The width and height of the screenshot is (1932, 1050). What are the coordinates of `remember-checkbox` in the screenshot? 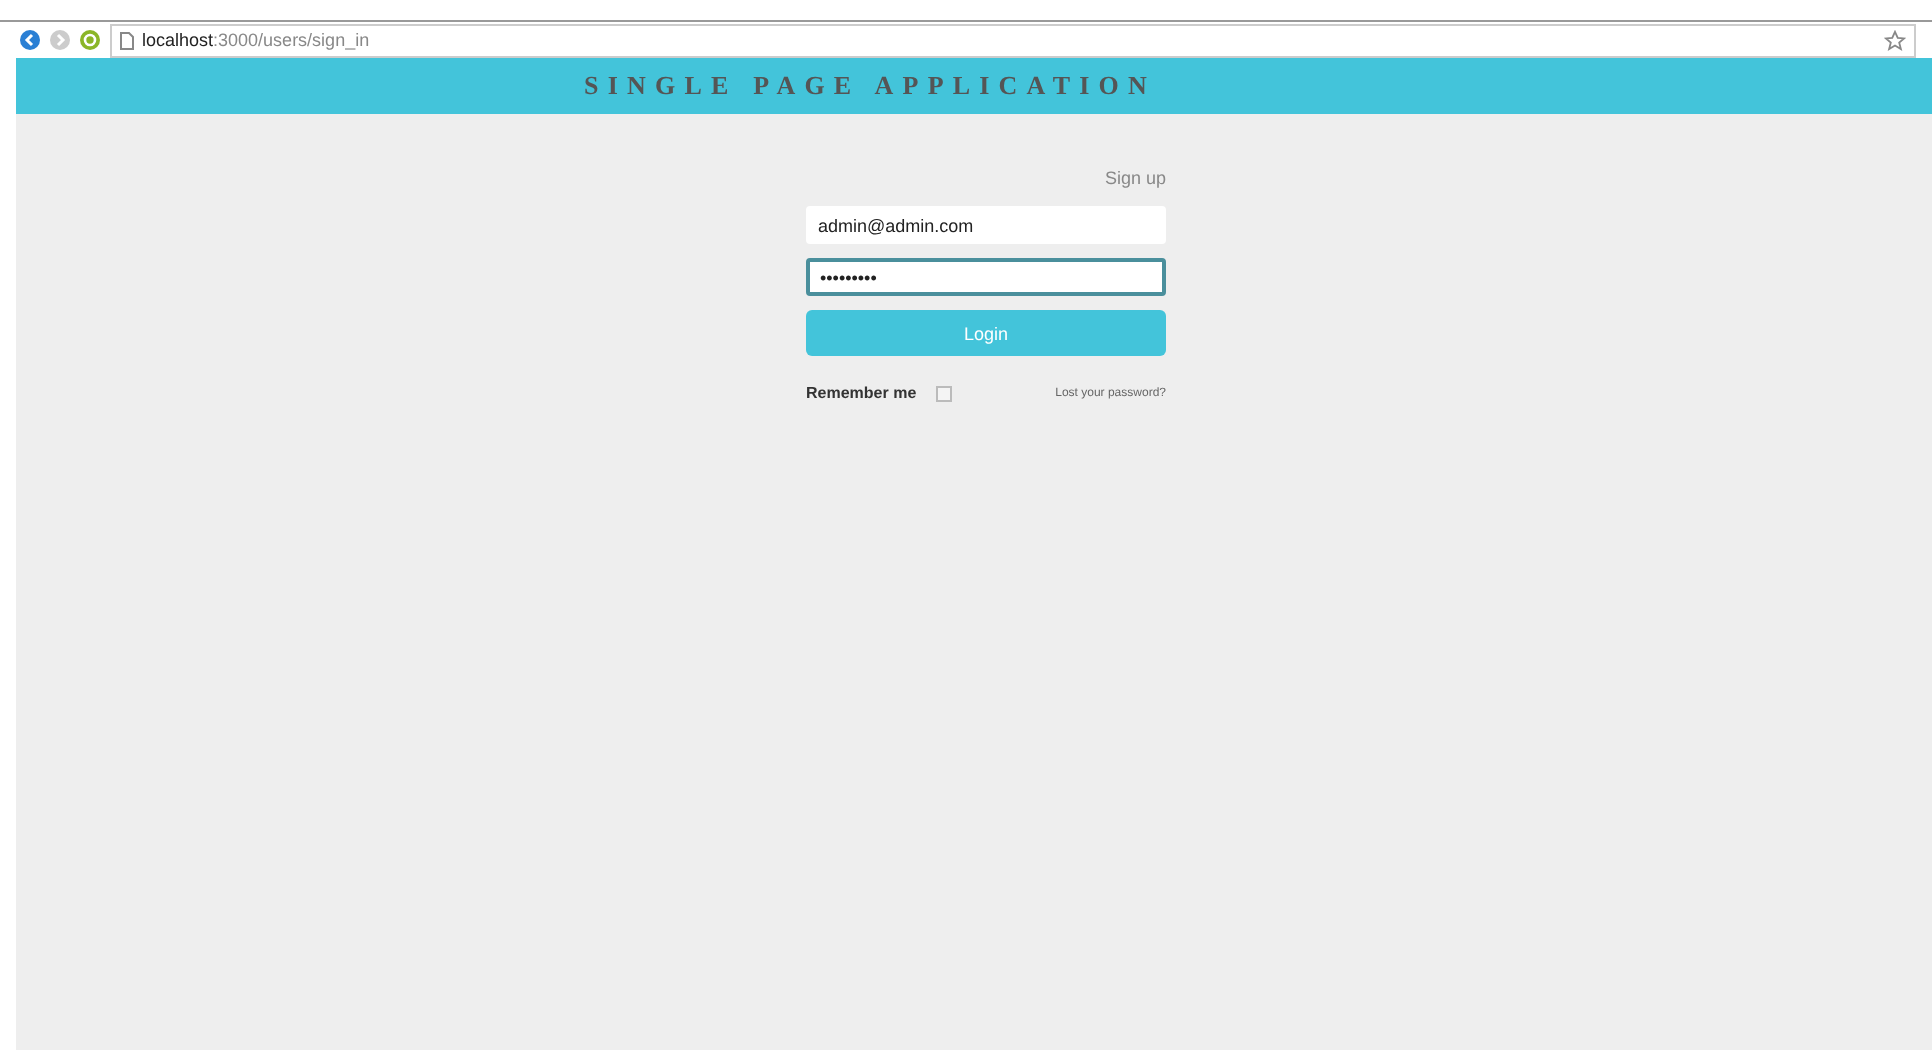 It's located at (944, 393).